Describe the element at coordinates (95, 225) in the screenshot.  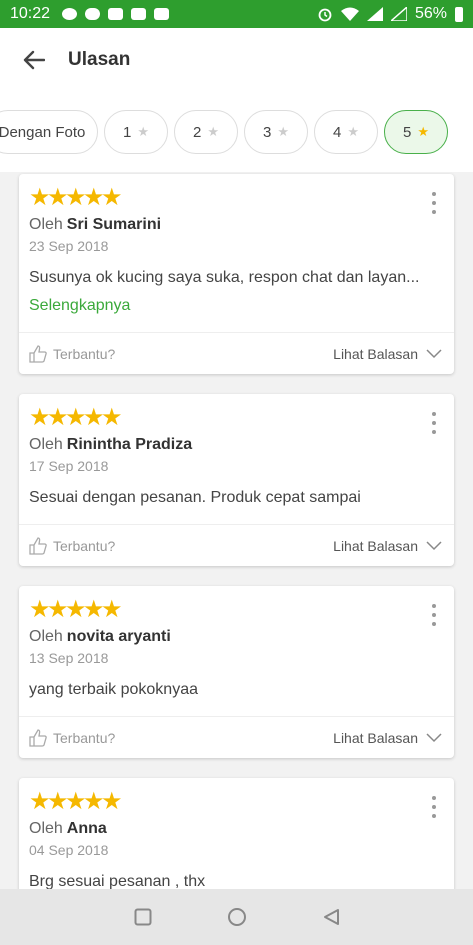
I see `reviewer: Oleh Sri Sumarini` at that location.